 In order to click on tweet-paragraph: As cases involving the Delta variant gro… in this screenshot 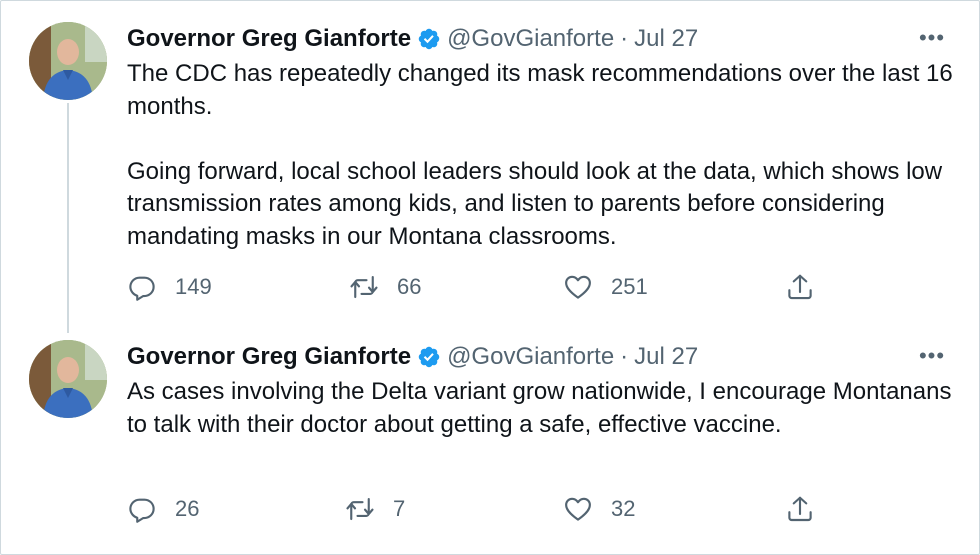, I will do `click(539, 408)`.